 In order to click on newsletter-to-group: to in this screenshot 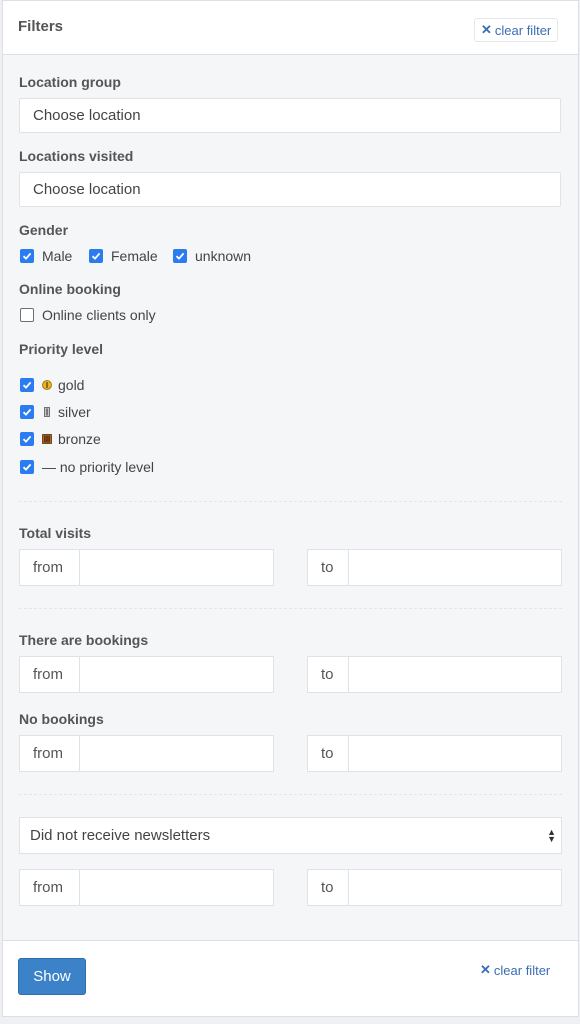, I will do `click(434, 887)`.